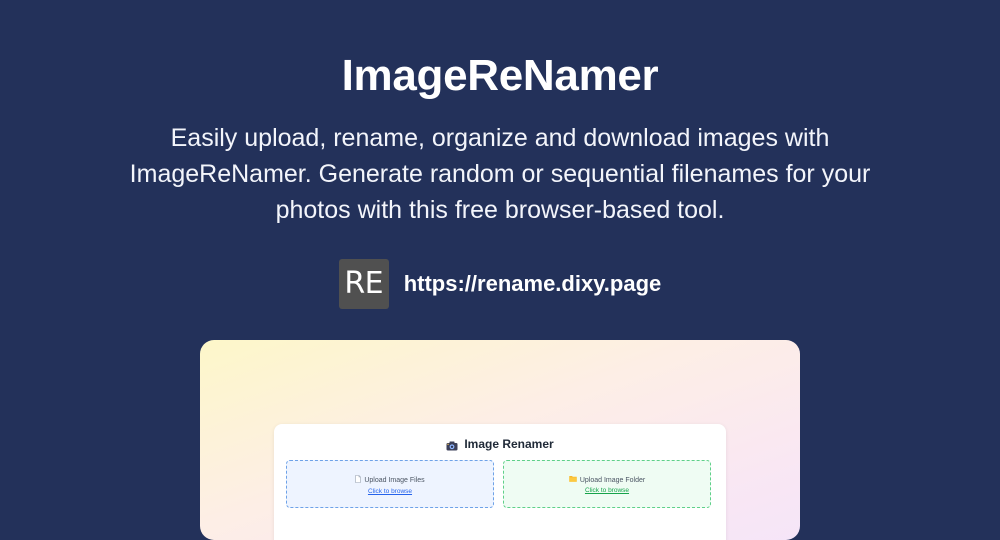 This screenshot has width=1000, height=540. I want to click on upload-files-label: Upload Image Files, so click(394, 480).